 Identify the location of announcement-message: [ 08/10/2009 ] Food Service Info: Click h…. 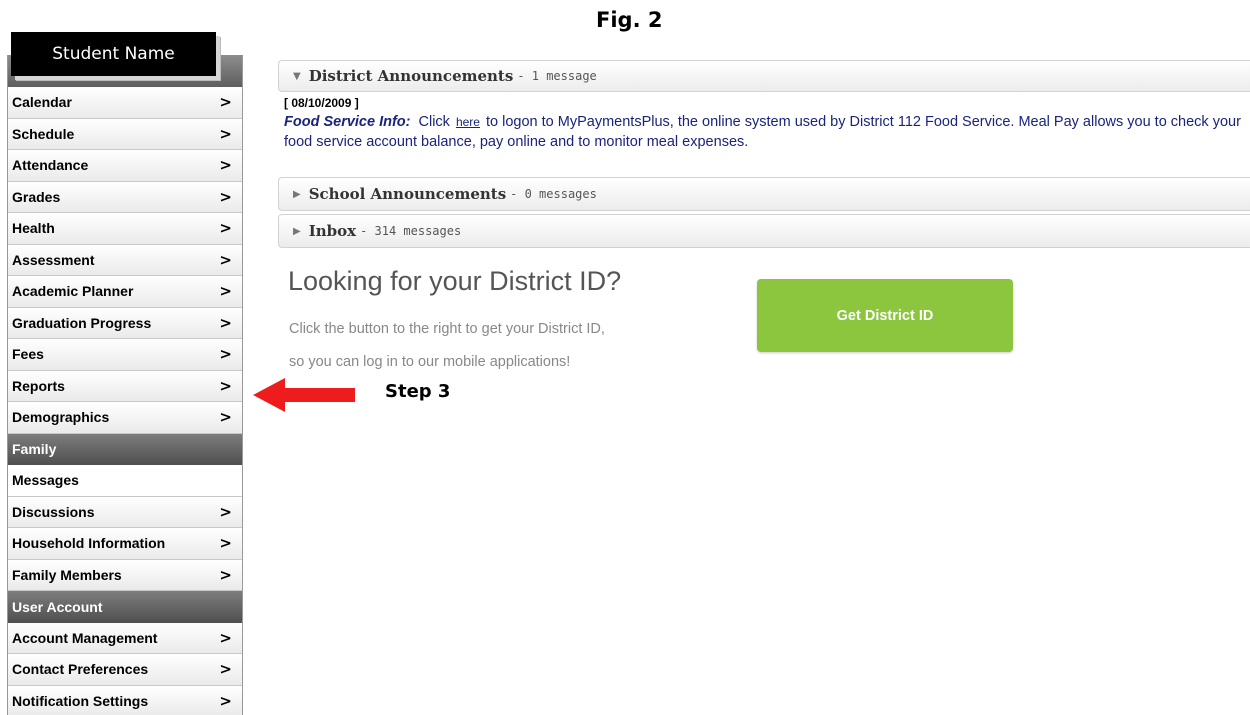
(764, 124).